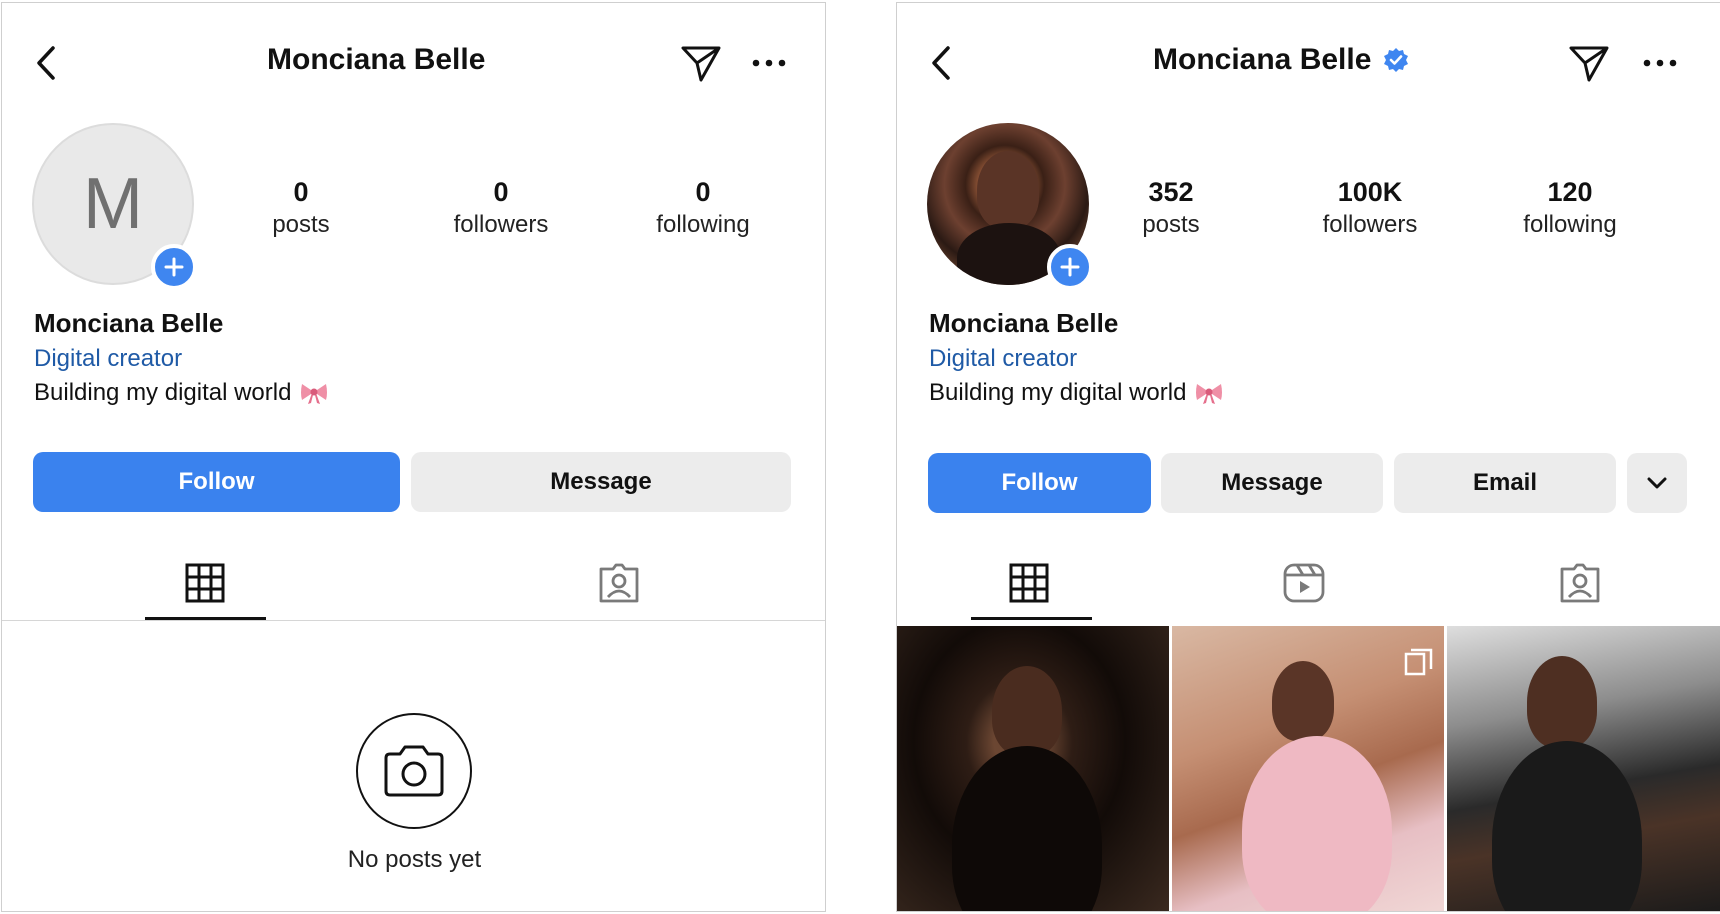  What do you see at coordinates (1370, 192) in the screenshot?
I see `stat-value: 100K` at bounding box center [1370, 192].